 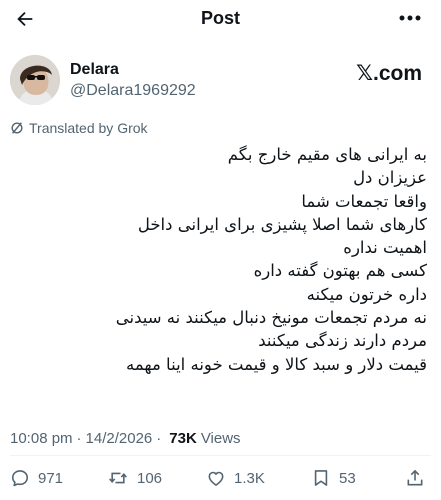 What do you see at coordinates (321, 478) in the screenshot?
I see `bookmark-icon` at bounding box center [321, 478].